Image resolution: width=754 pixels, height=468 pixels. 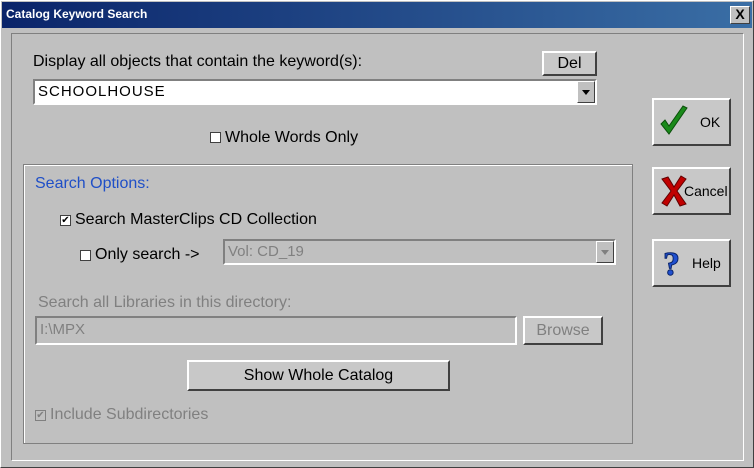 I want to click on cancel-button: Cancel, so click(x=691, y=191).